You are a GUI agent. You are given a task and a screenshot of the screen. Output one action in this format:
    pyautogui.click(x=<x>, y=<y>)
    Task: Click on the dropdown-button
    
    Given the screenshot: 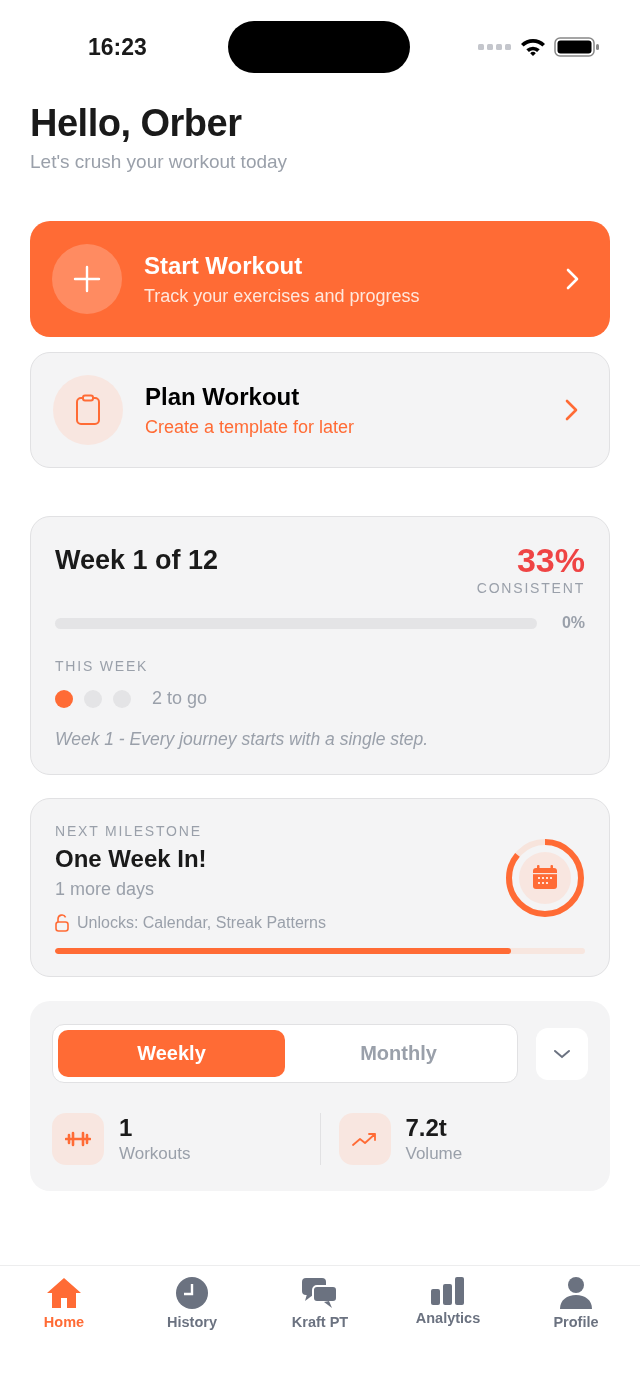 What is the action you would take?
    pyautogui.click(x=562, y=1053)
    